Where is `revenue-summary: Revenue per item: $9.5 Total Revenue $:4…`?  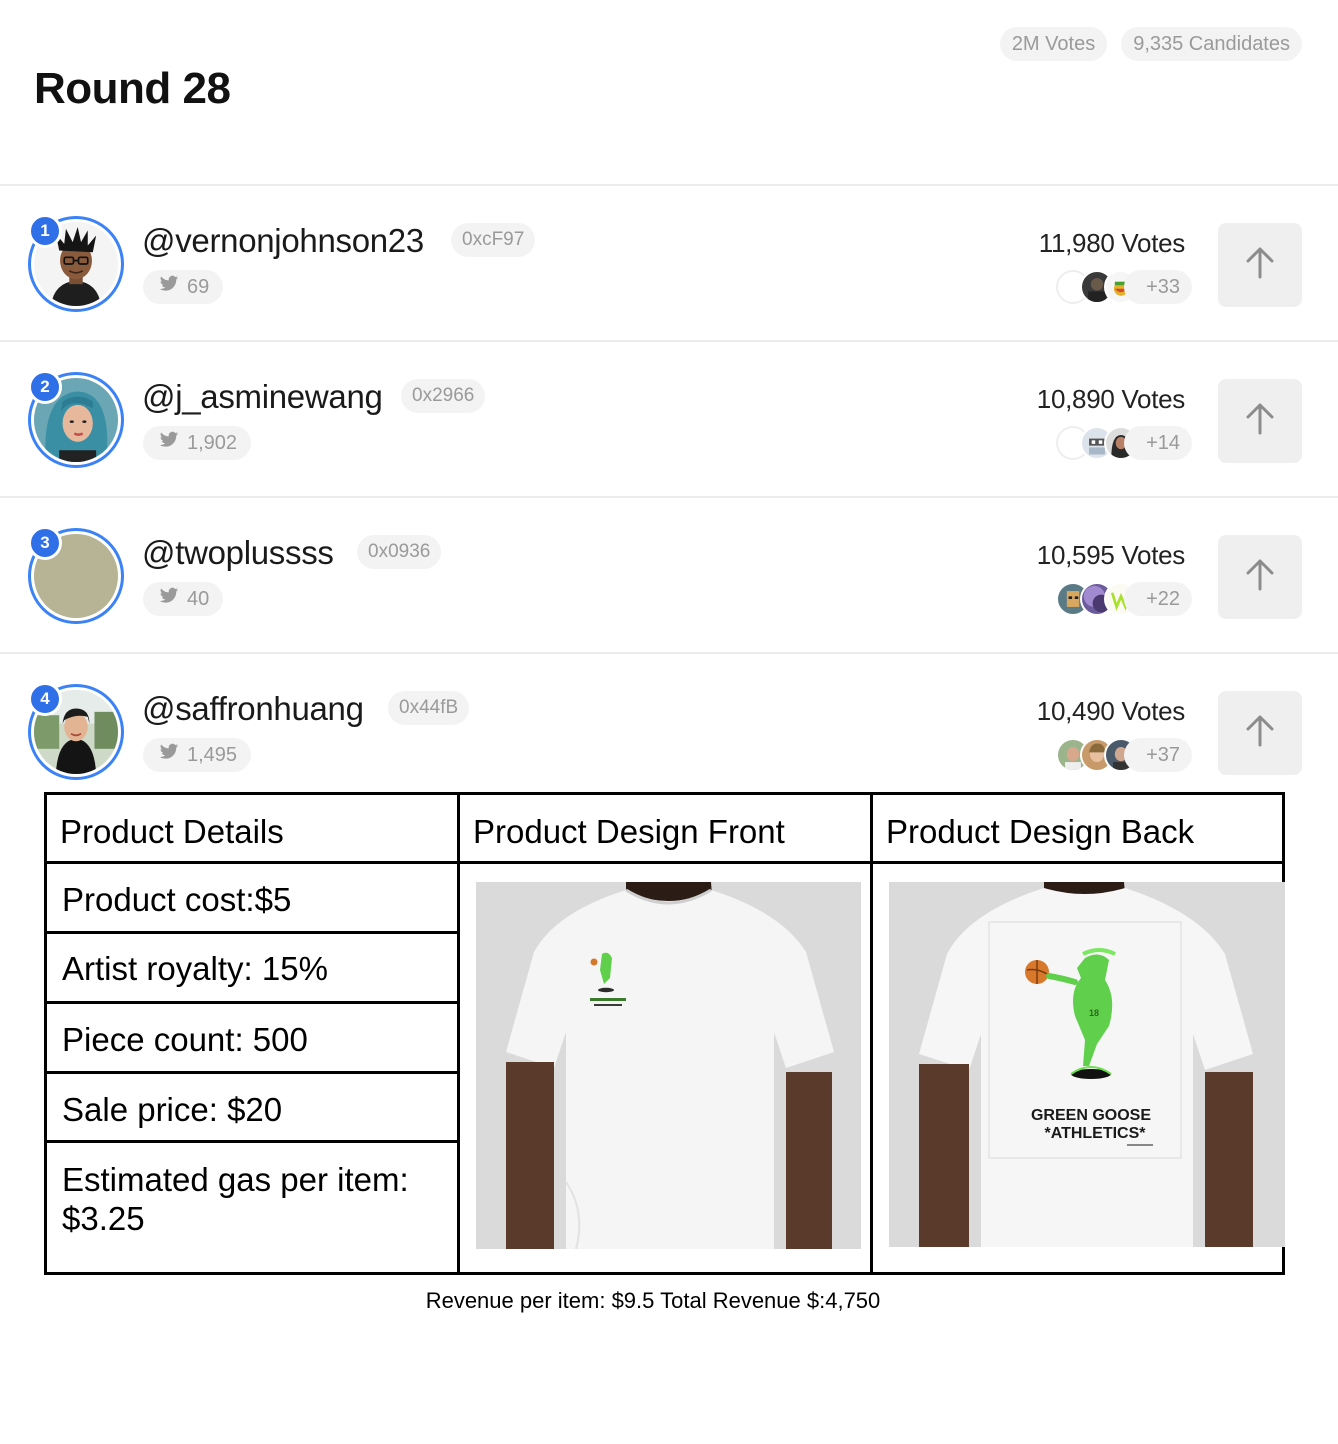
revenue-summary: Revenue per item: $9.5 Total Revenue $:4… is located at coordinates (653, 1300).